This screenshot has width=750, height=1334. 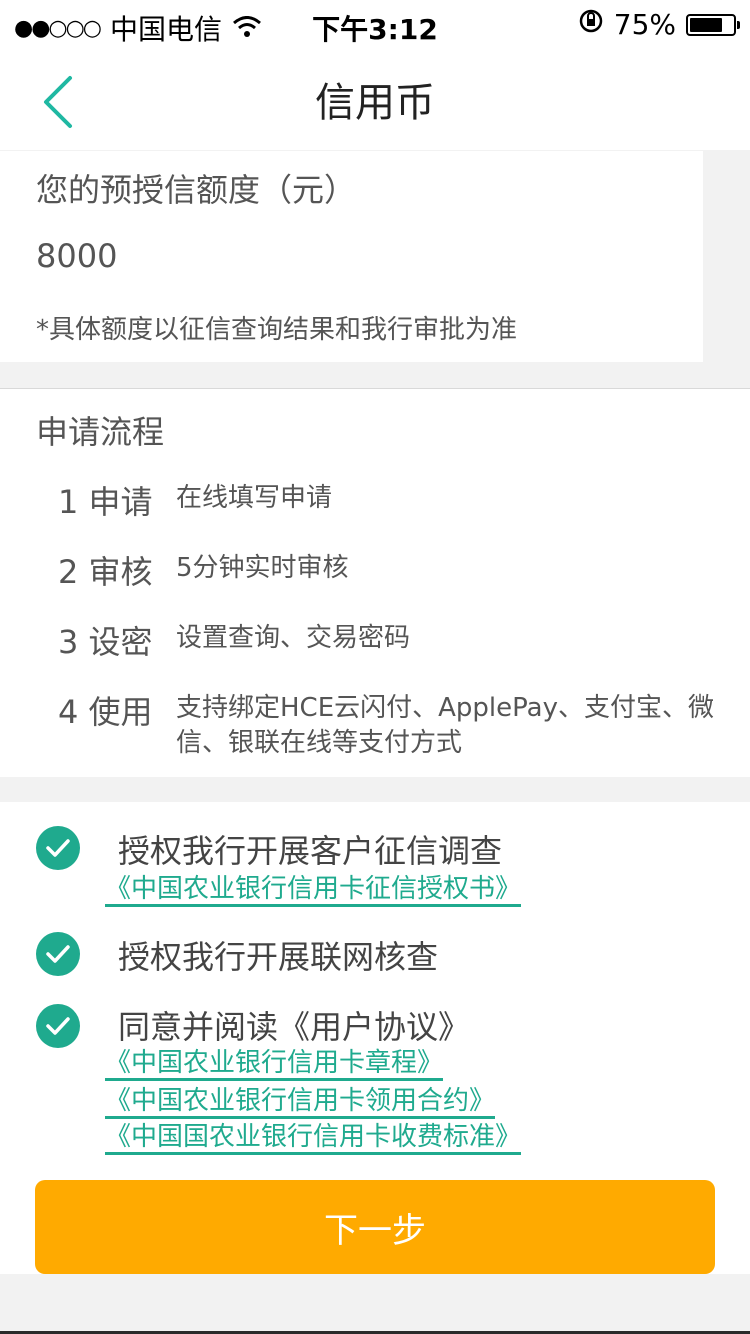 I want to click on battery-fill, so click(x=706, y=24).